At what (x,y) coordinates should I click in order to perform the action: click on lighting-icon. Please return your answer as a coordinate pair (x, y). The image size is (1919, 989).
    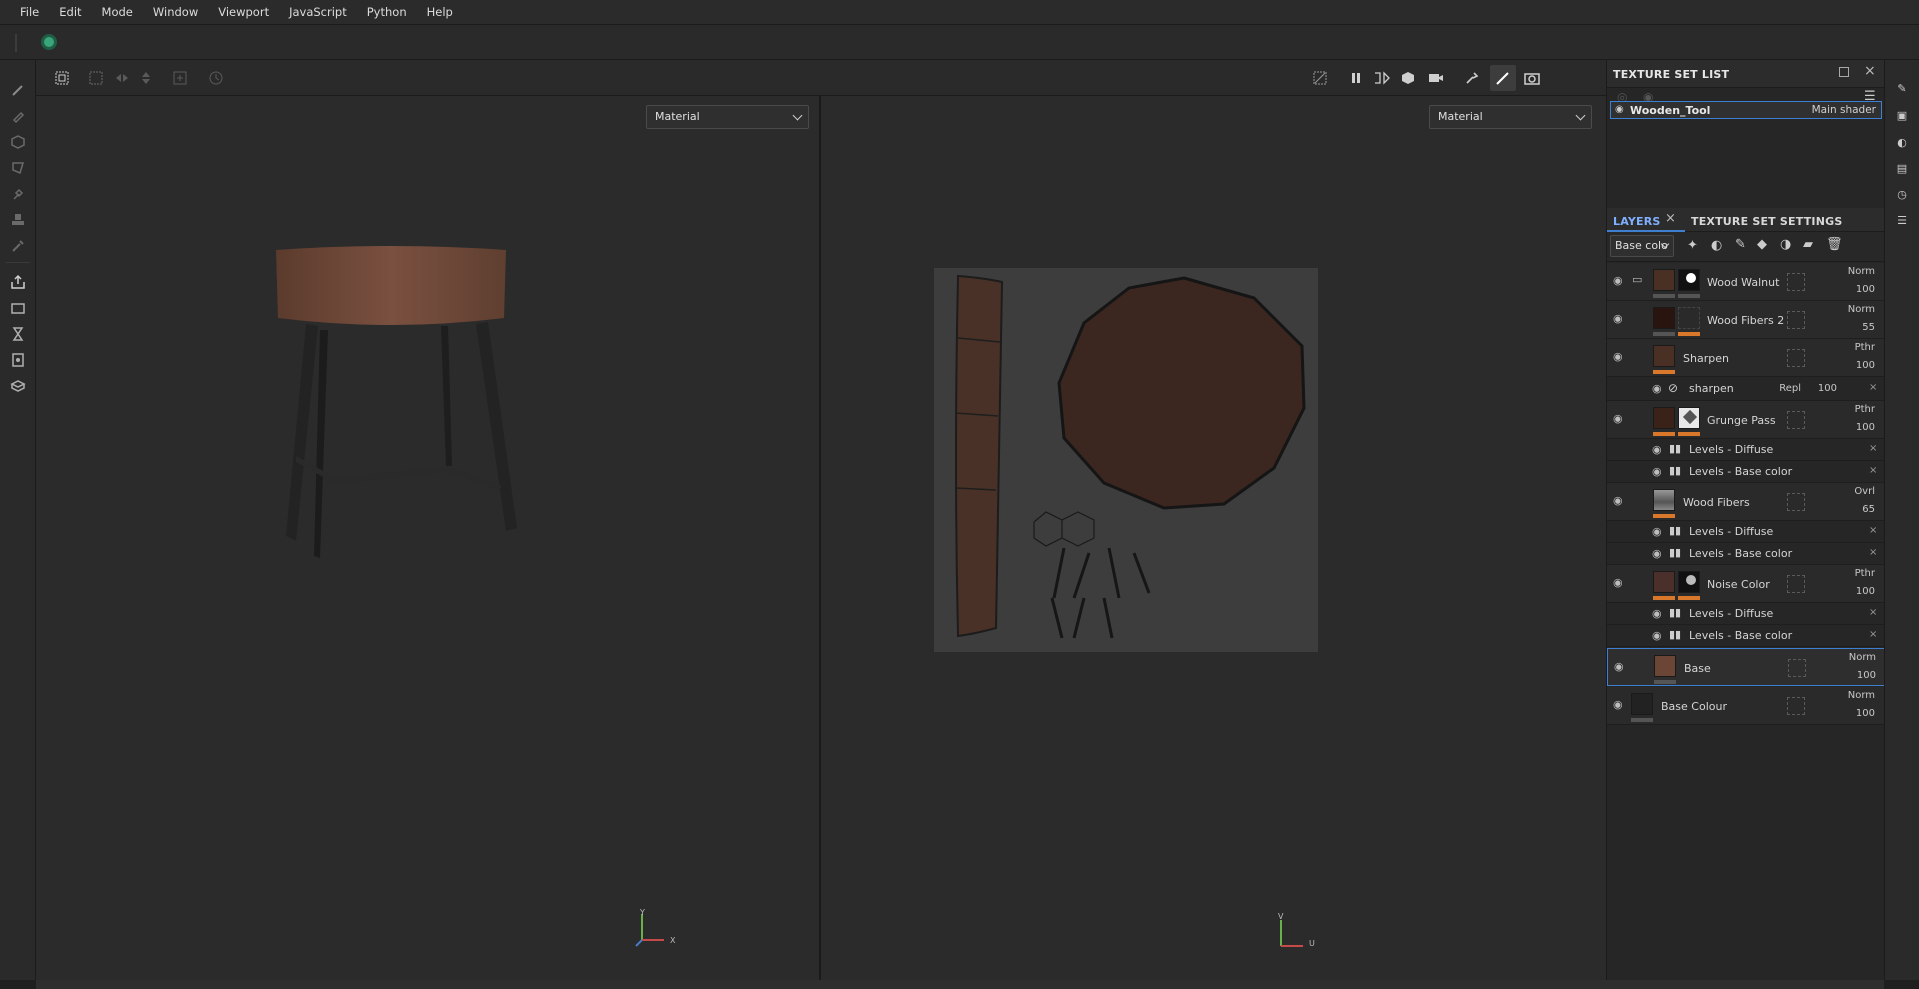
    Looking at the image, I should click on (1472, 78).